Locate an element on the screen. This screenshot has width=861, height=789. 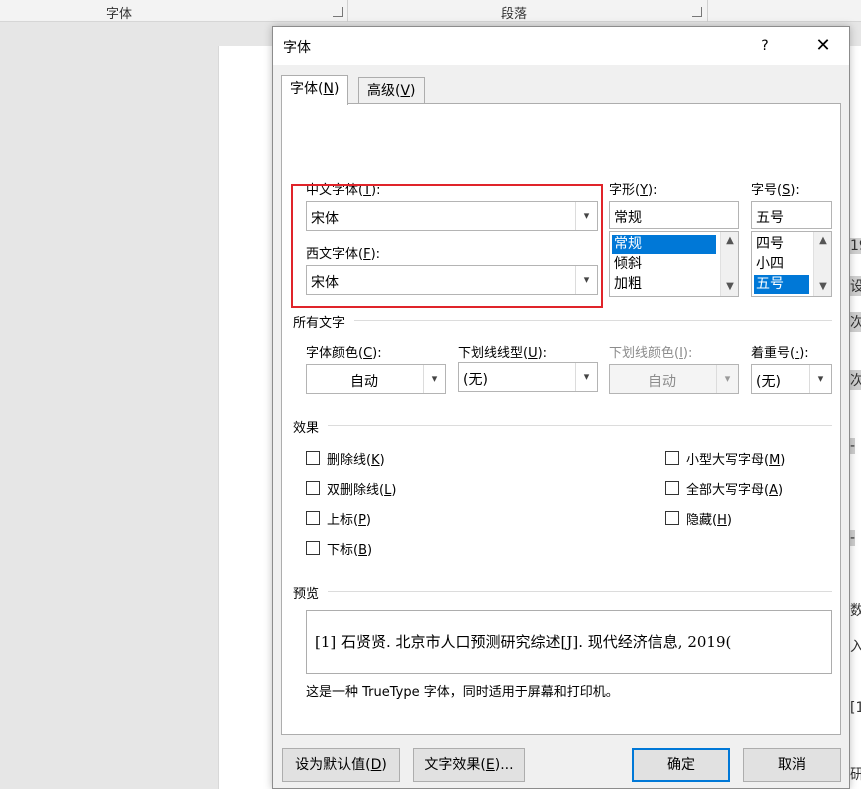
font-style-input: 常规 is located at coordinates (674, 215).